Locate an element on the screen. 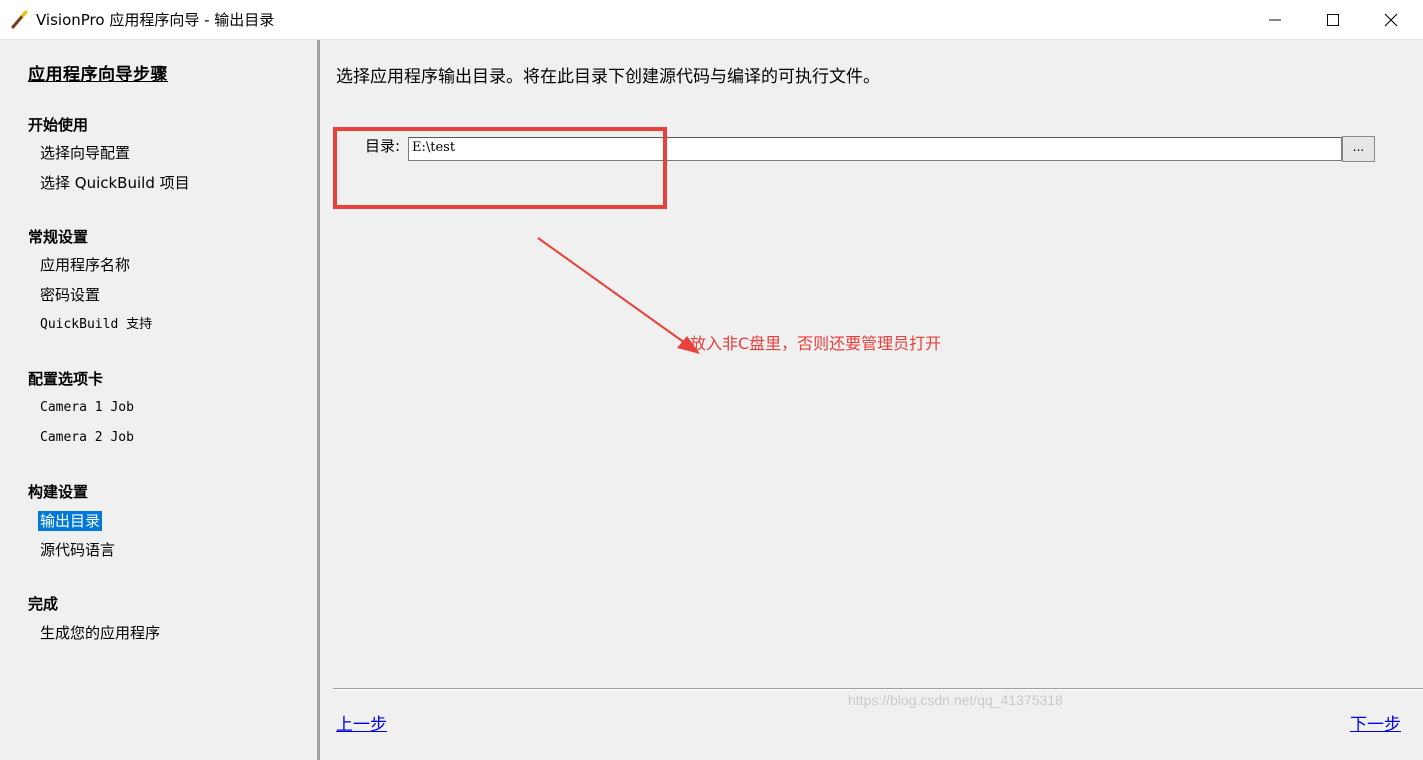 The height and width of the screenshot is (760, 1423). close-button is located at coordinates (1391, 20).